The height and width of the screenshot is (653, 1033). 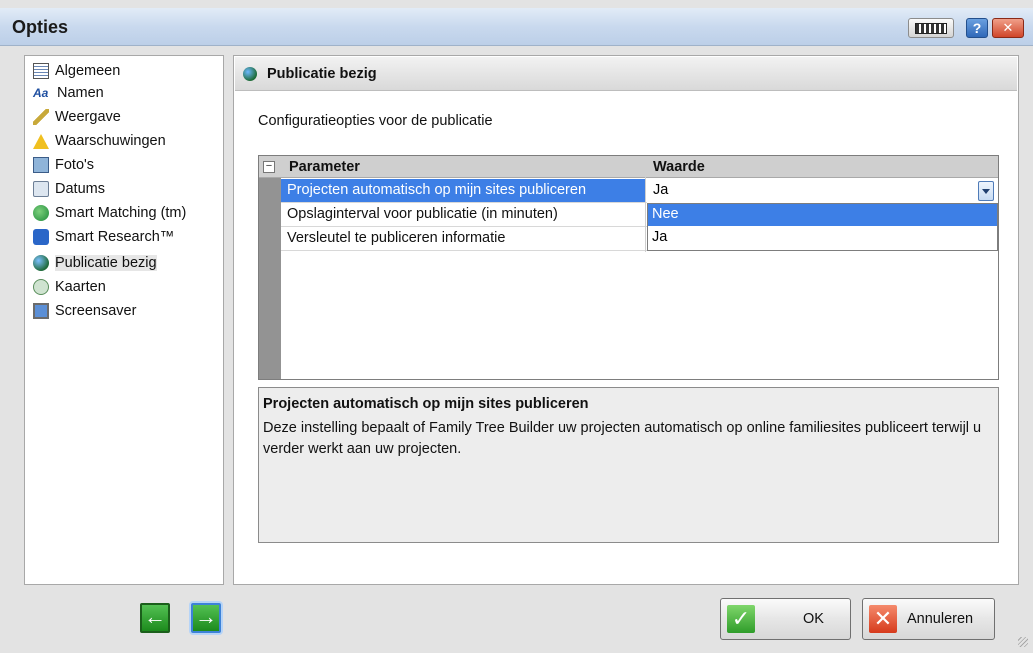 What do you see at coordinates (741, 619) in the screenshot?
I see `check-icon: ✓` at bounding box center [741, 619].